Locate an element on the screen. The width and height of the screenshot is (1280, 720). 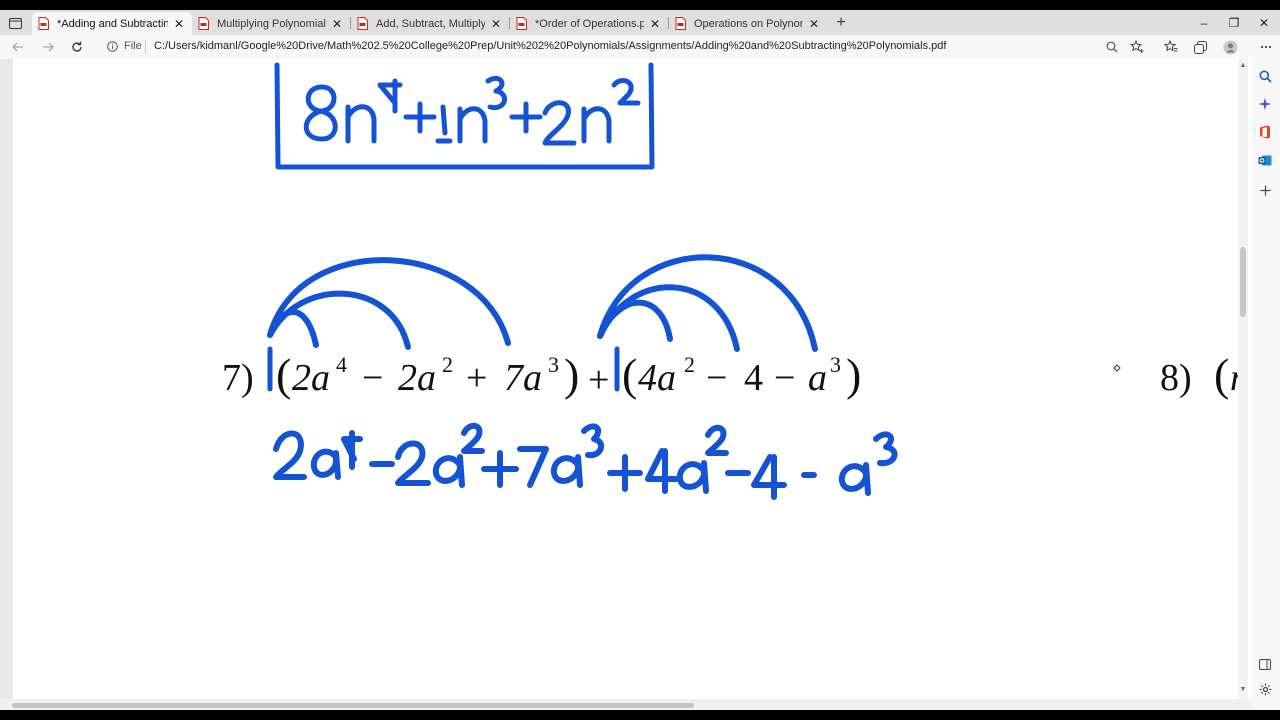
term: a is located at coordinates (817, 378).